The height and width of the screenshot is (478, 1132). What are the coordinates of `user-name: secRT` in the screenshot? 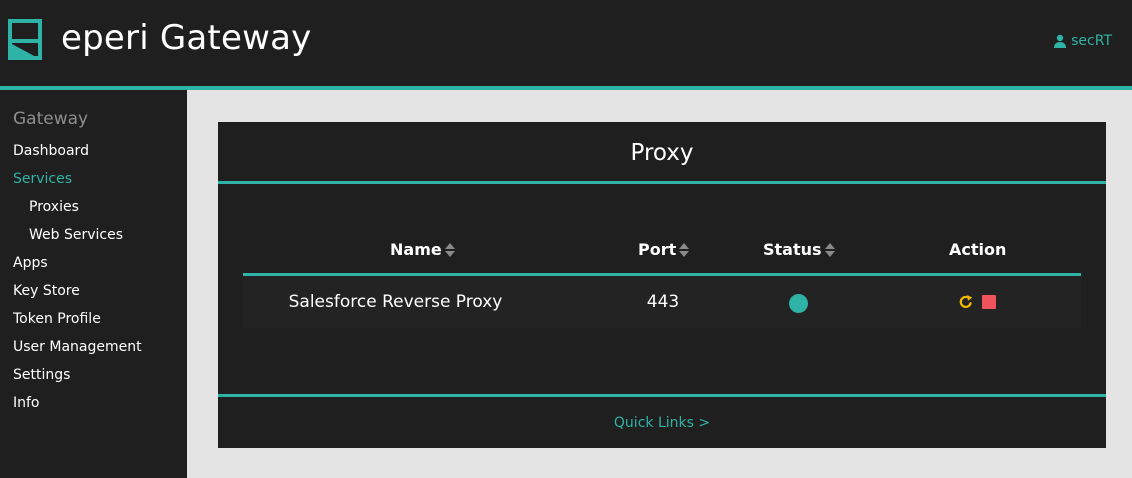 It's located at (1091, 41).